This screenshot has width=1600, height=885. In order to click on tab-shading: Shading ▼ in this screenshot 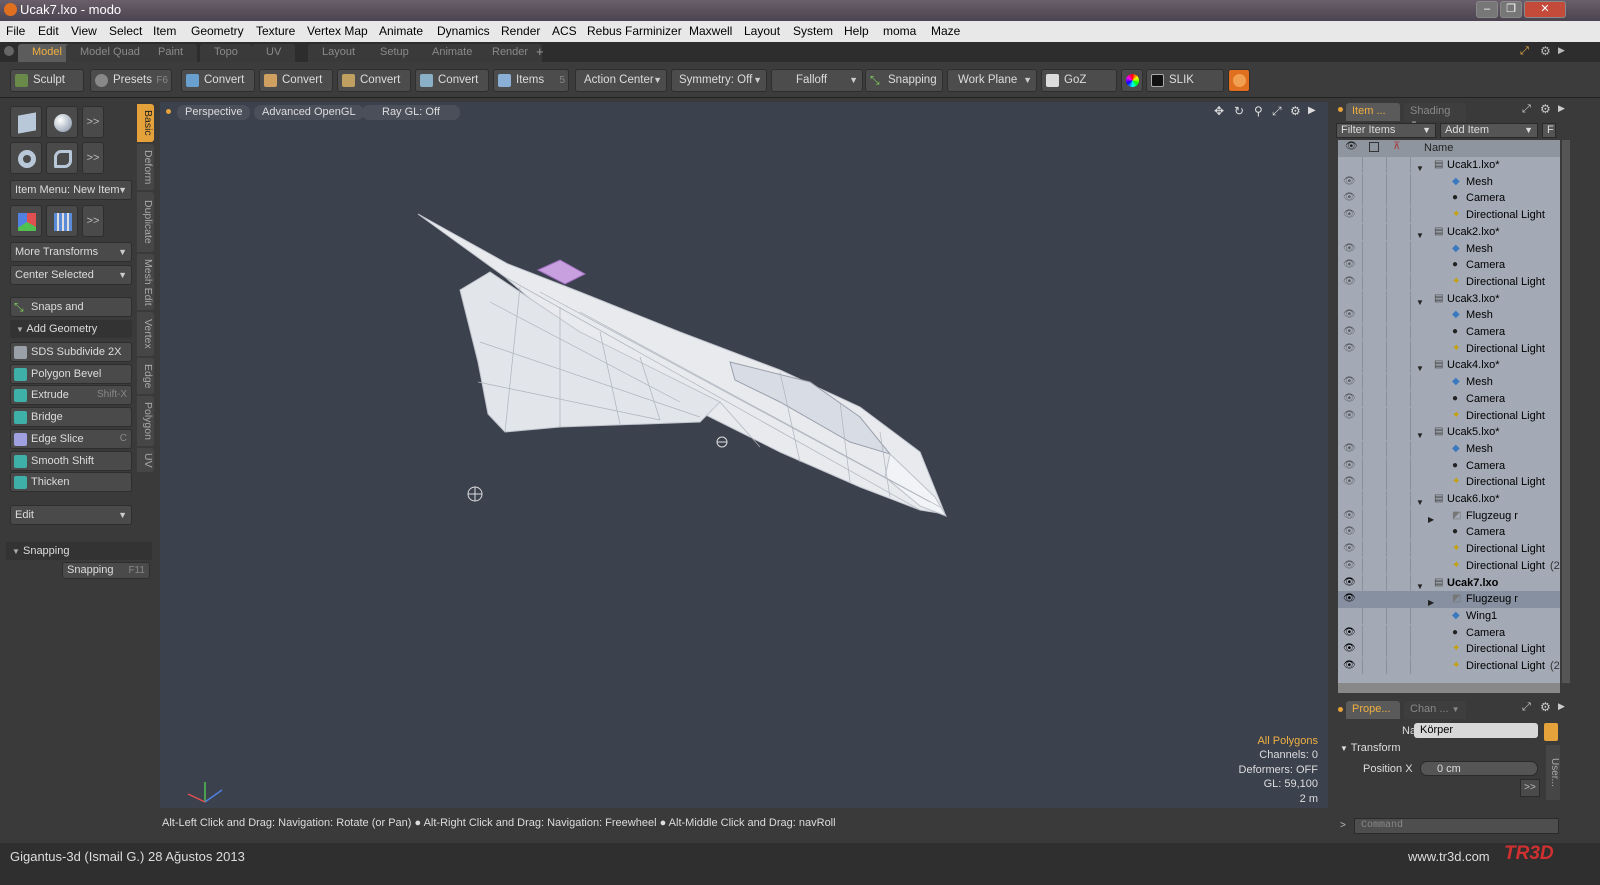, I will do `click(1435, 115)`.